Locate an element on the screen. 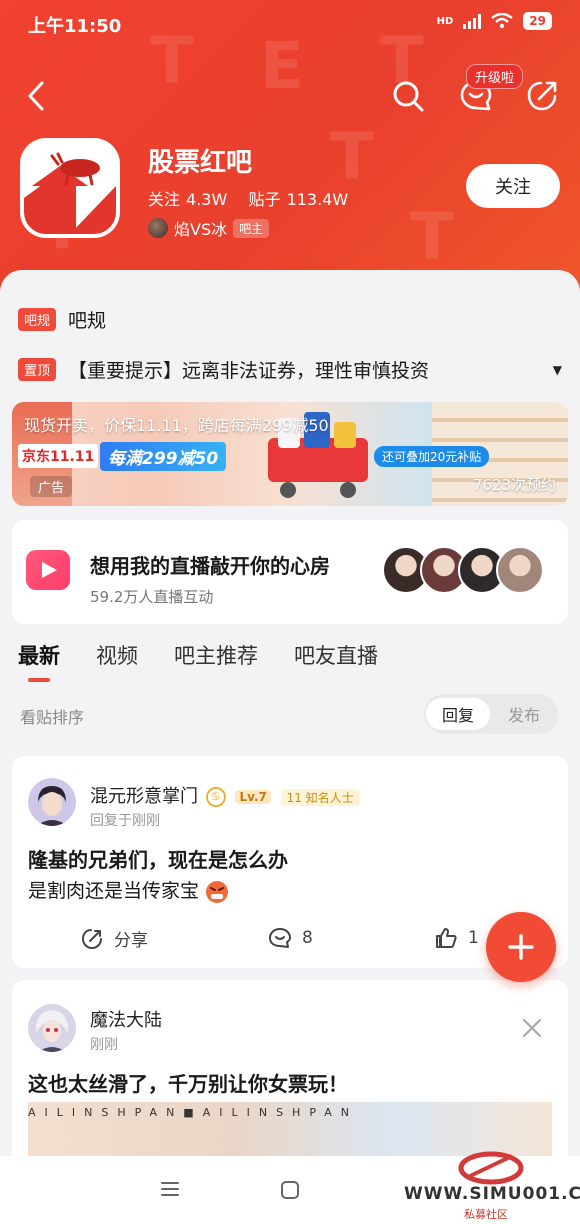 The width and height of the screenshot is (580, 1224). post-title: 隆基的兄弟们，现在是怎么办 is located at coordinates (158, 860).